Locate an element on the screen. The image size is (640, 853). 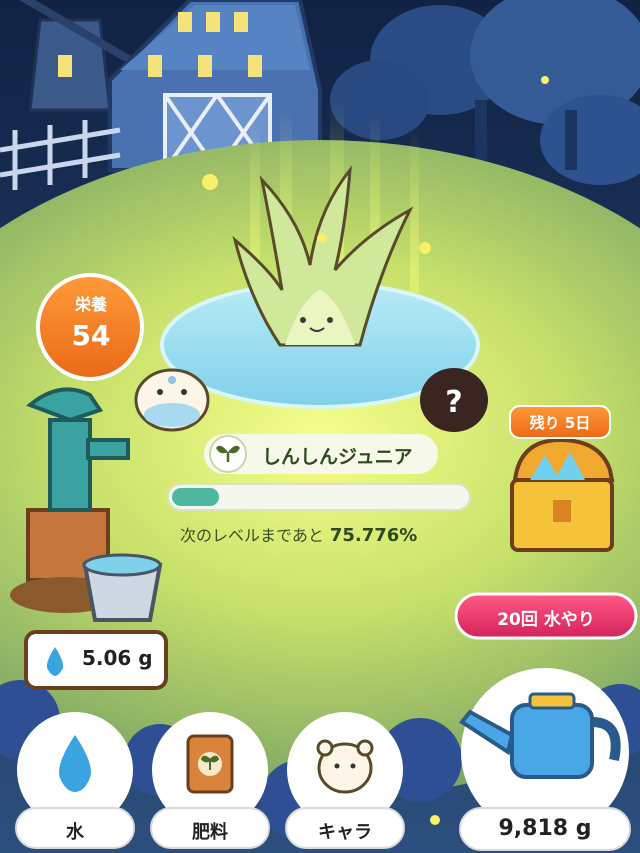
water-20-times-button: 20回 水やり is located at coordinates (546, 616).